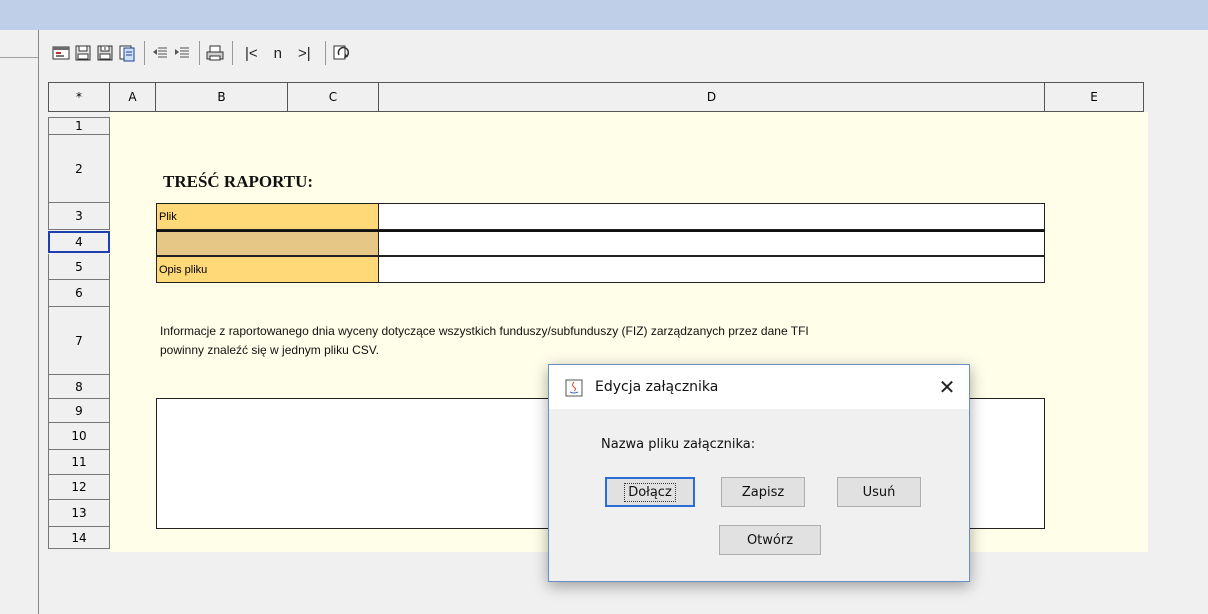 Image resolution: width=1208 pixels, height=614 pixels. What do you see at coordinates (711, 216) in the screenshot?
I see `plik-value-cell` at bounding box center [711, 216].